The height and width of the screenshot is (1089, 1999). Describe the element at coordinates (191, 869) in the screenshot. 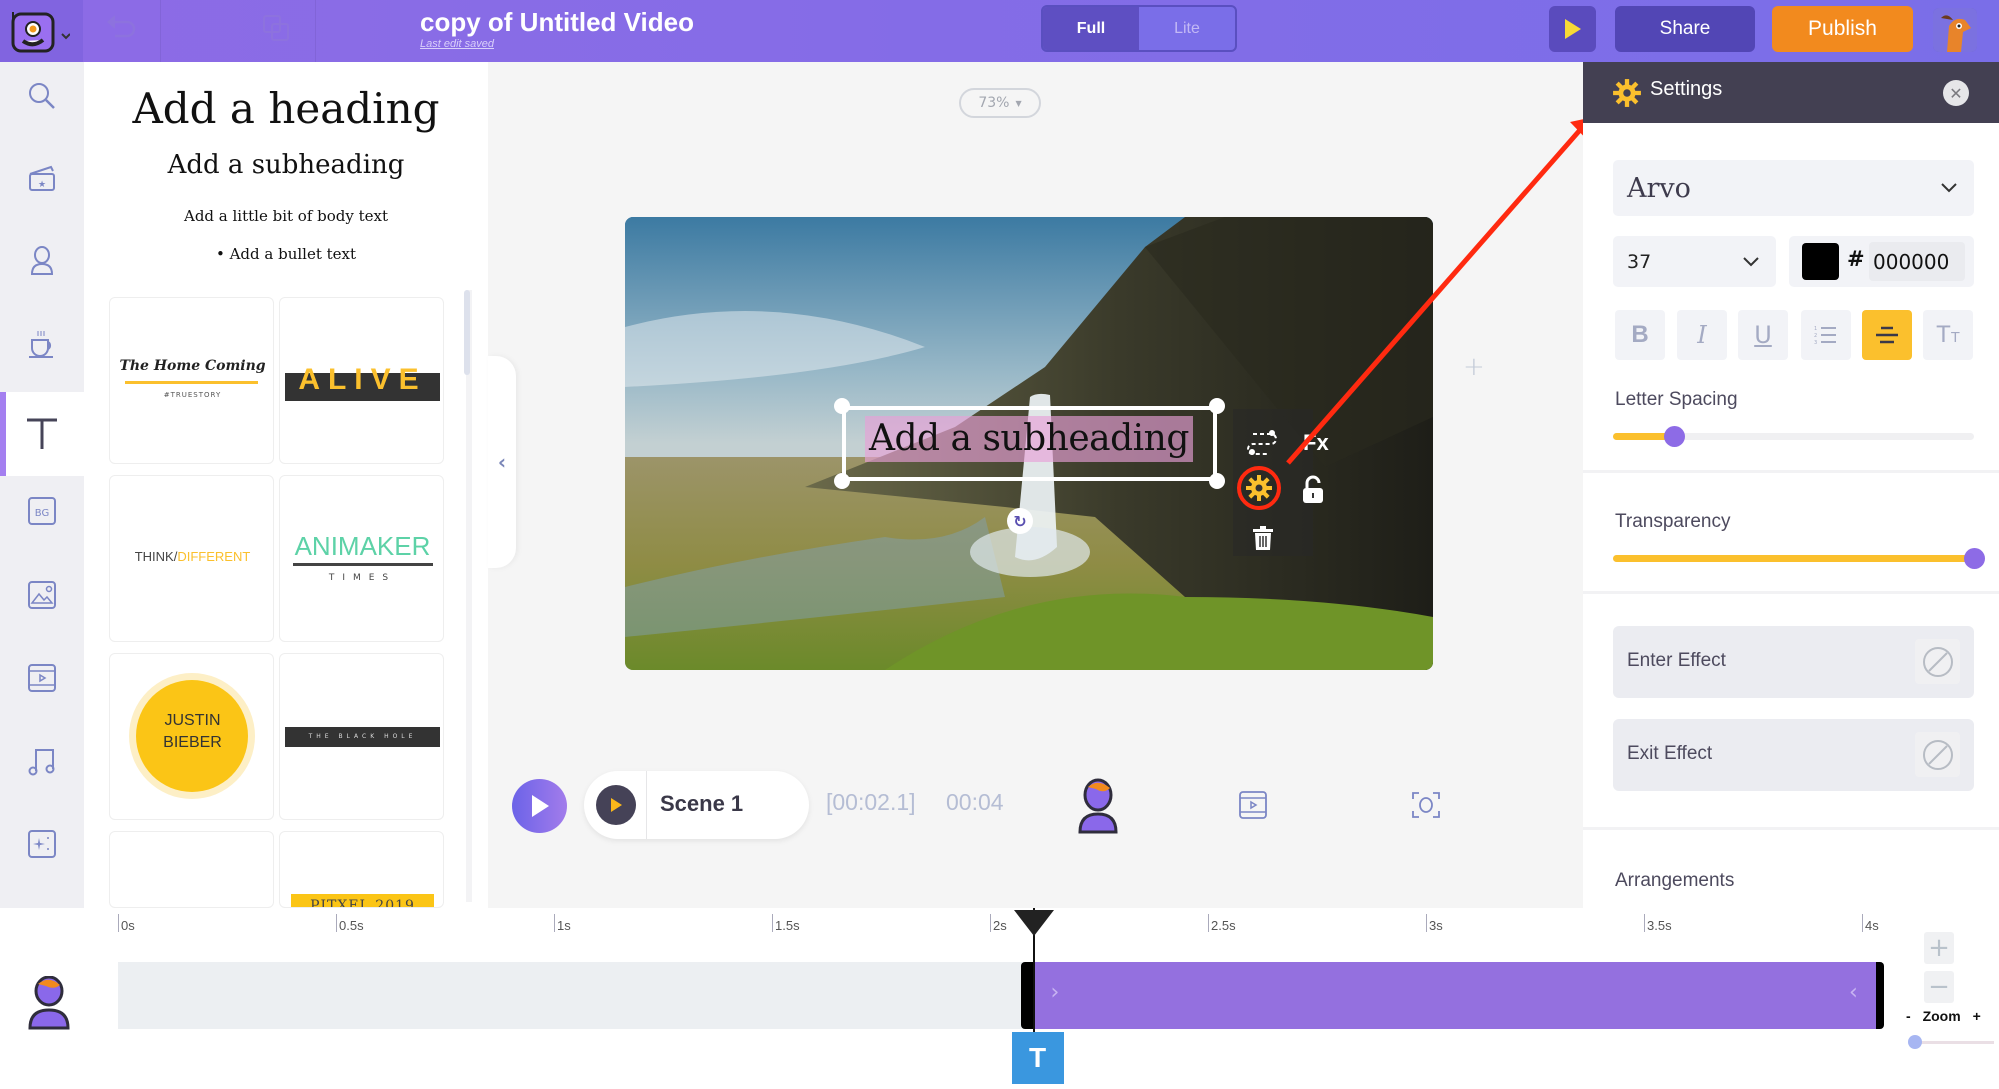

I see `text-template-card` at that location.